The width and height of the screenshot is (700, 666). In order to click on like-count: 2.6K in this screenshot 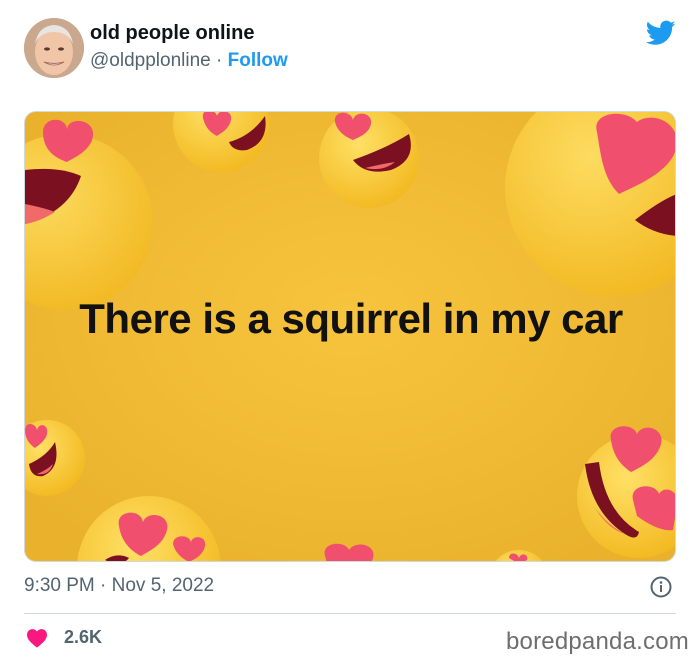, I will do `click(83, 637)`.